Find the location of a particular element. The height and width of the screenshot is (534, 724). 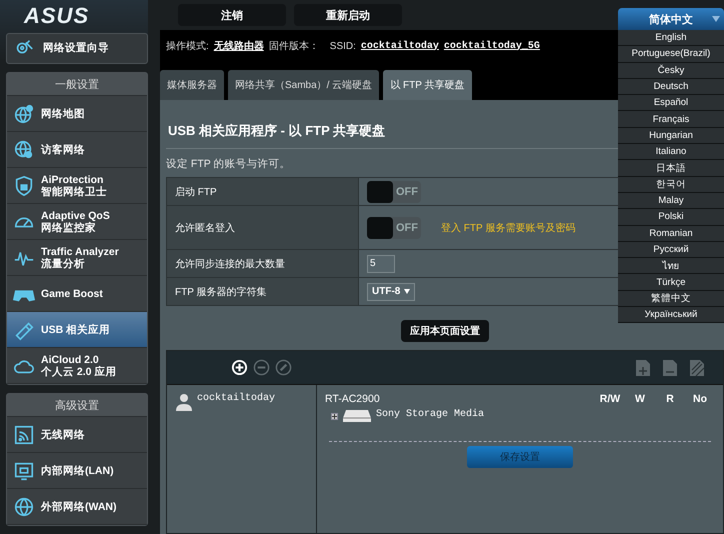

language-option: Česky is located at coordinates (671, 70).